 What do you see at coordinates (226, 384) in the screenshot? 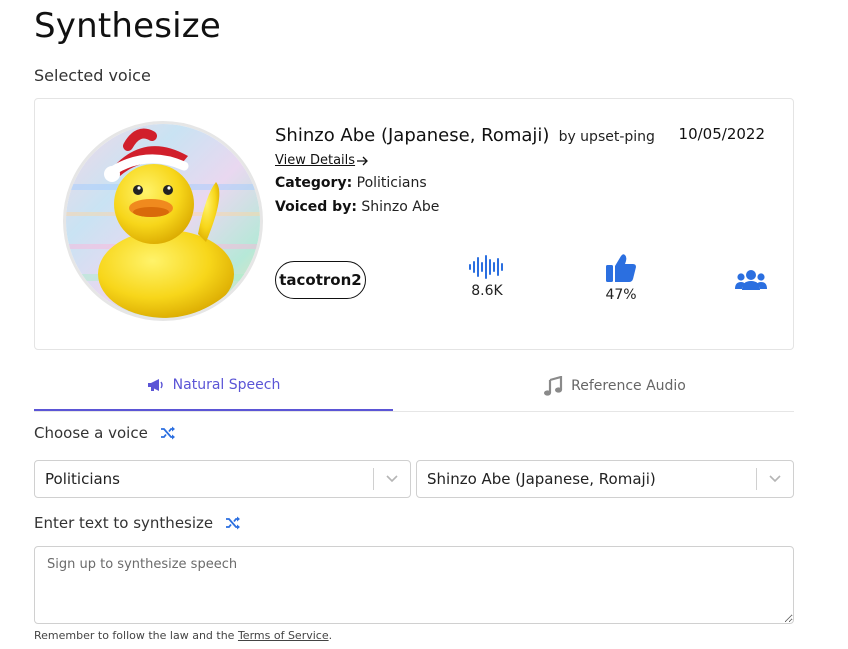
I see `tab-natural-speech-label: Natural Speech` at bounding box center [226, 384].